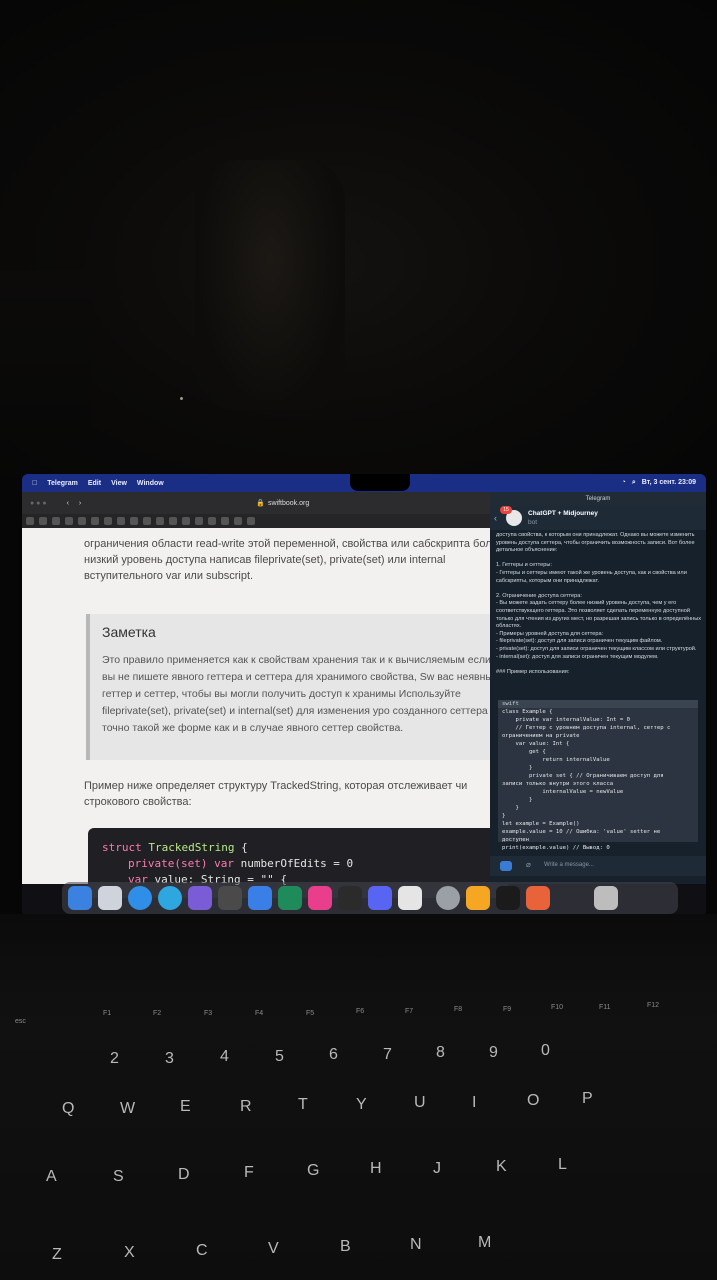 This screenshot has height=1280, width=717. What do you see at coordinates (605, 1007) in the screenshot?
I see `key-f11: F11` at bounding box center [605, 1007].